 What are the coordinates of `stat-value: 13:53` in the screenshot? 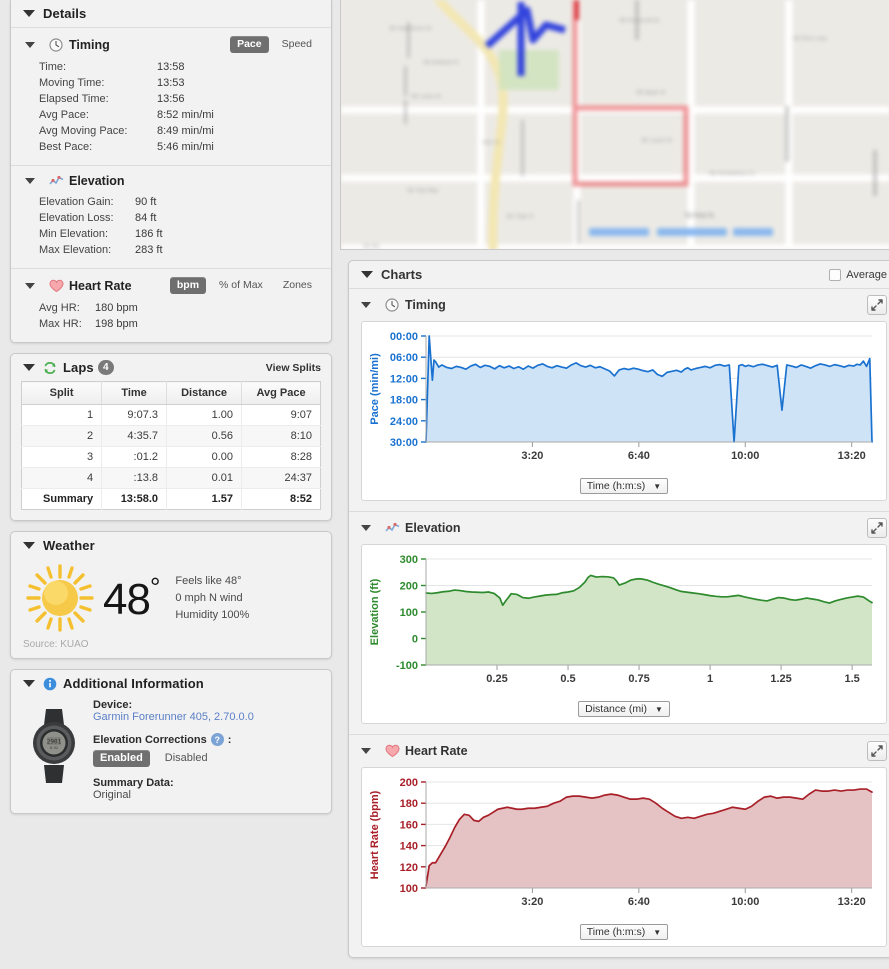 It's located at (171, 83).